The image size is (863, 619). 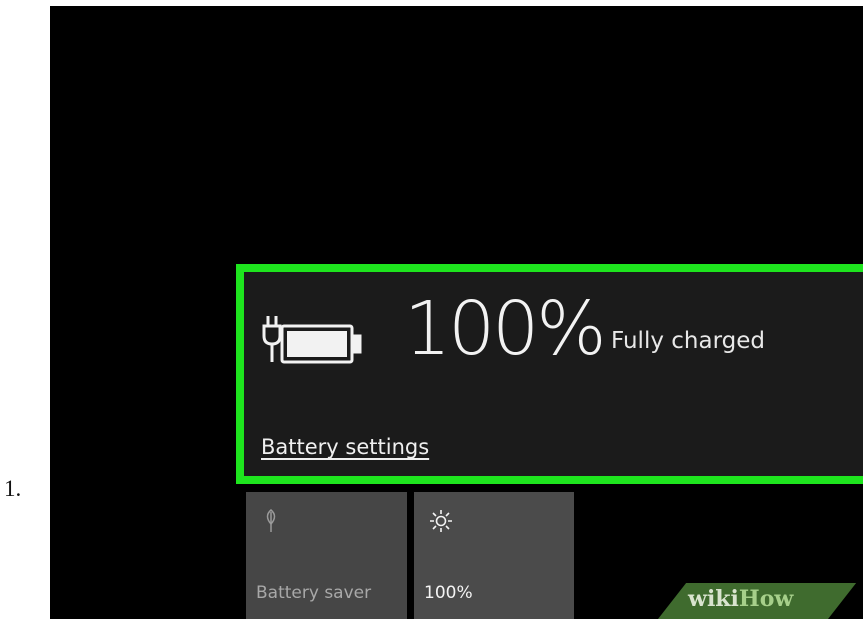 What do you see at coordinates (326, 555) in the screenshot?
I see `battery-saver-tile: Battery saver` at bounding box center [326, 555].